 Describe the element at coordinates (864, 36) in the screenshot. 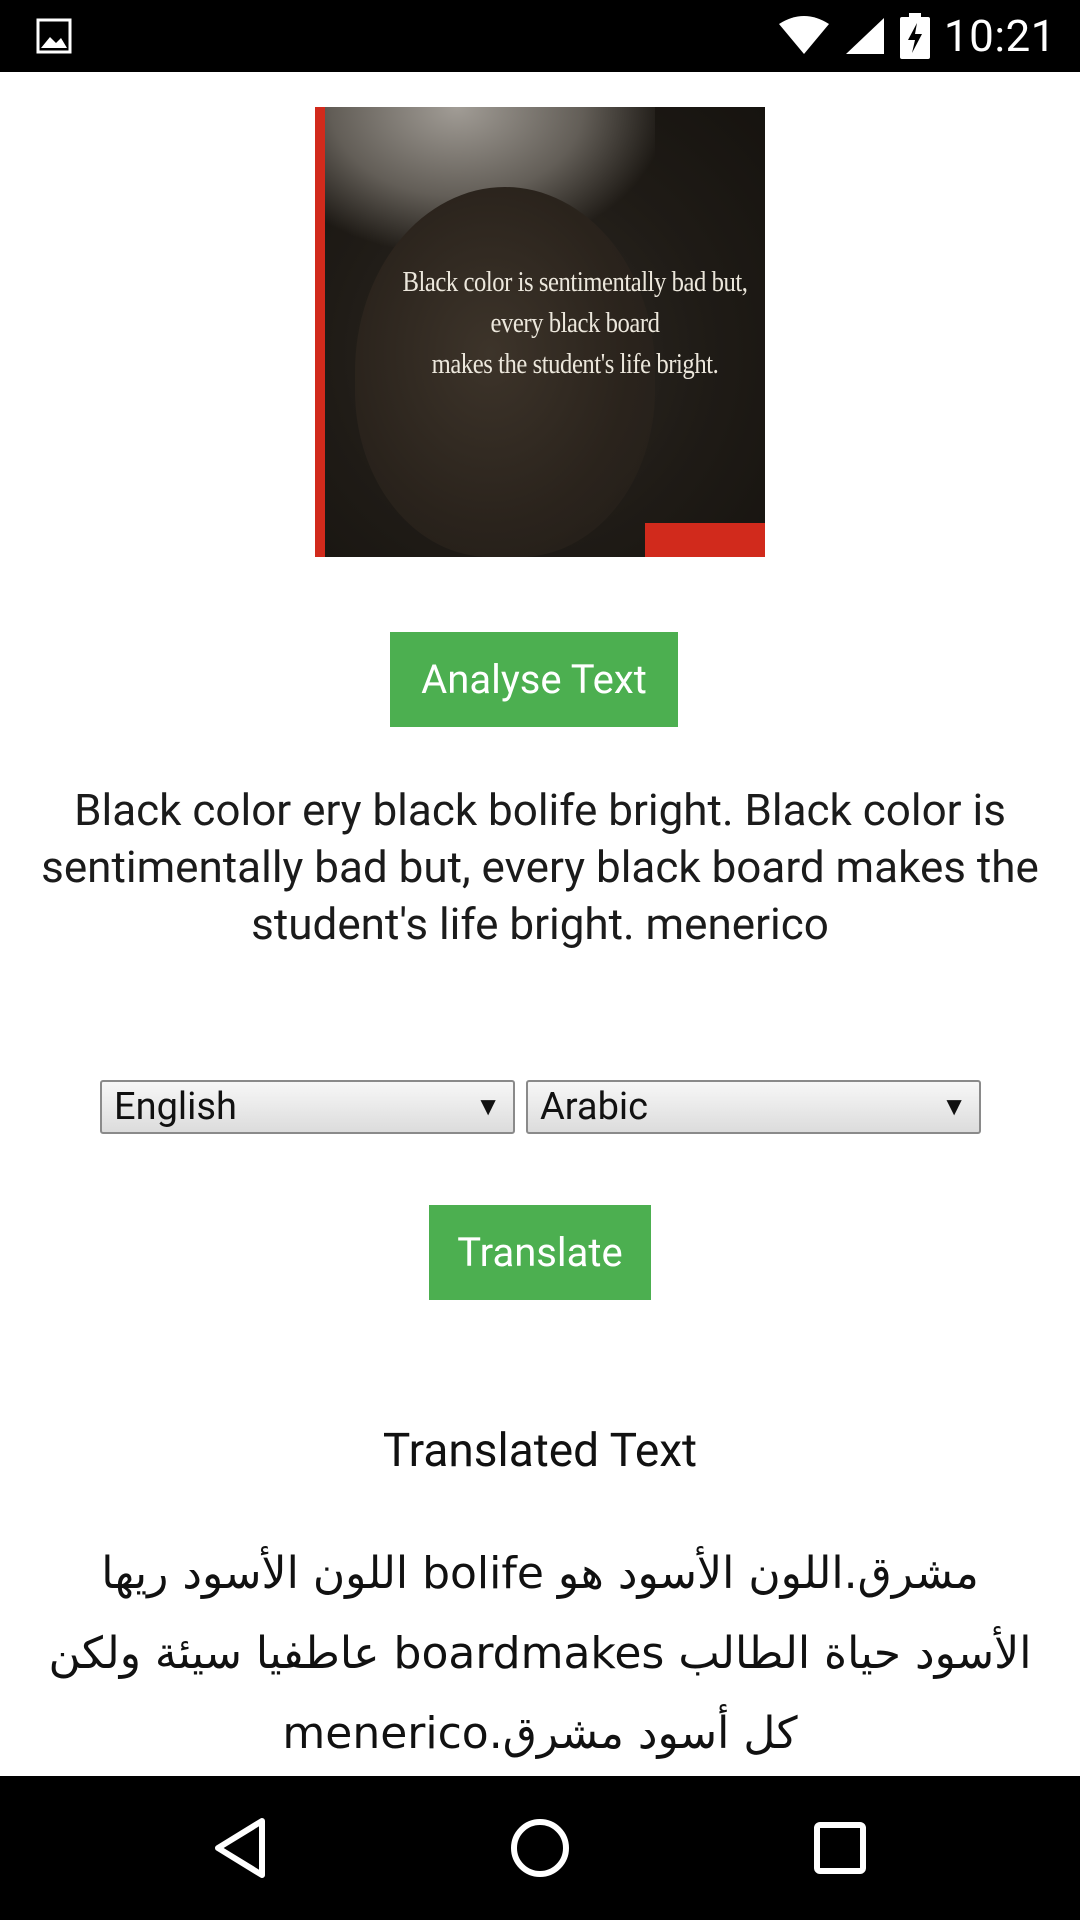

I see `cell-signal-icon` at that location.